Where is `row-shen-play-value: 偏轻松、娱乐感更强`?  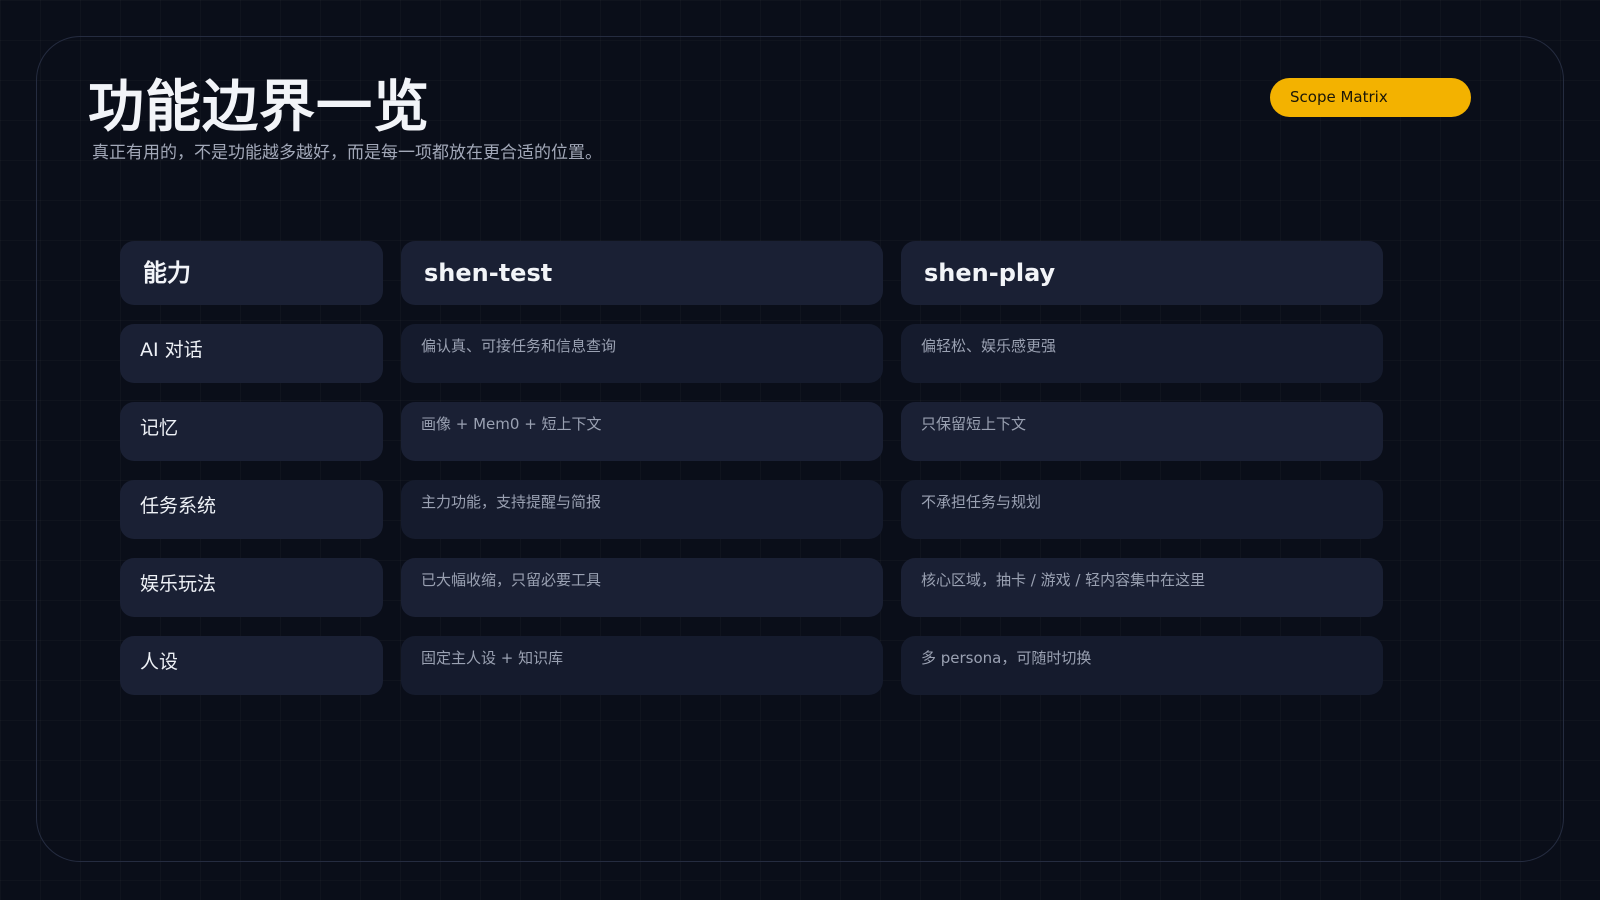
row-shen-play-value: 偏轻松、娱乐感更强 is located at coordinates (1142, 353).